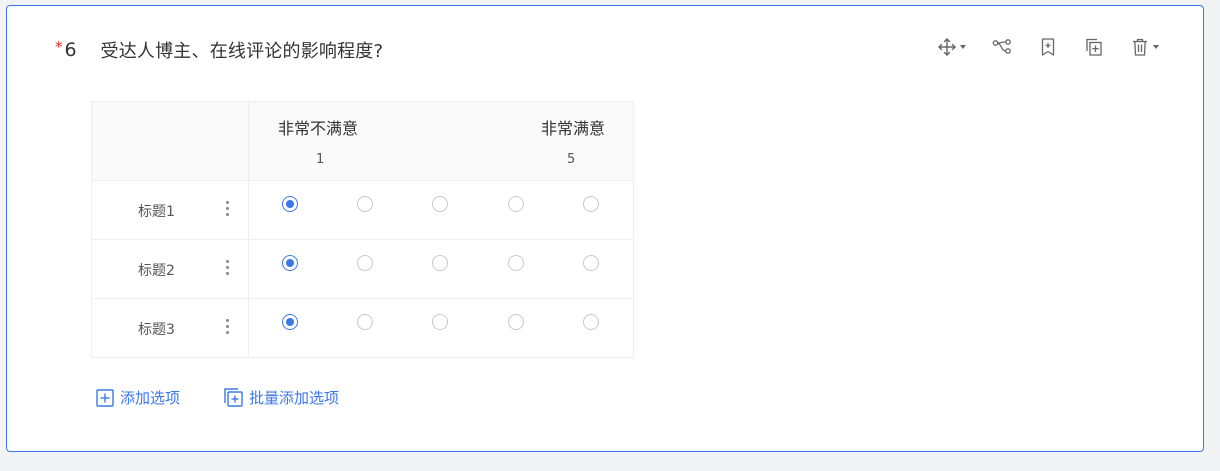 This screenshot has height=471, width=1220. I want to click on copy-icon, so click(1094, 47).